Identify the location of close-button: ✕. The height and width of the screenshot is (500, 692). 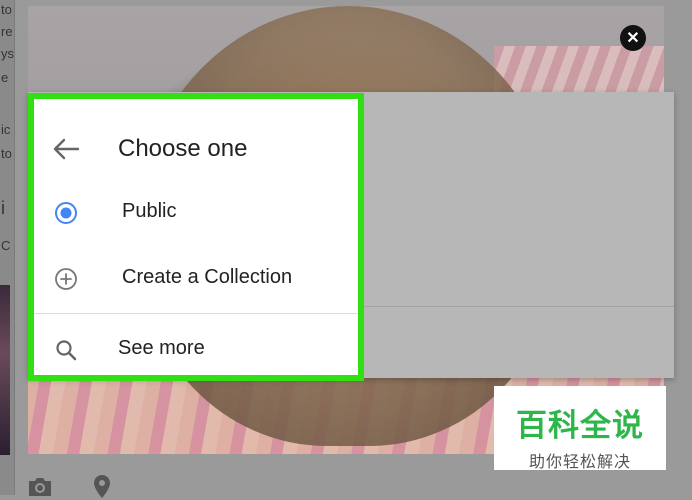
(633, 38).